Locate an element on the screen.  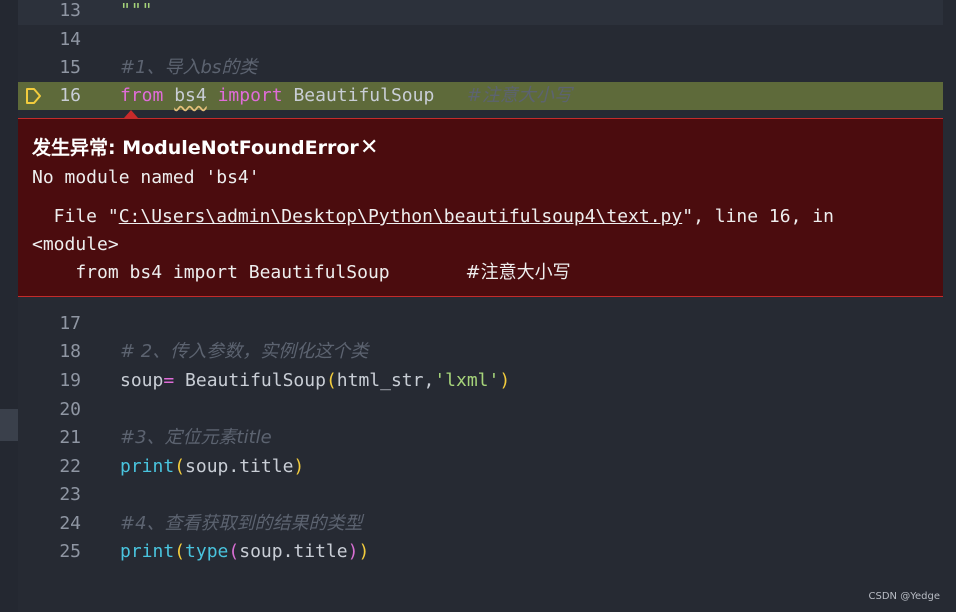
docstring-end: """ is located at coordinates (136, 10).